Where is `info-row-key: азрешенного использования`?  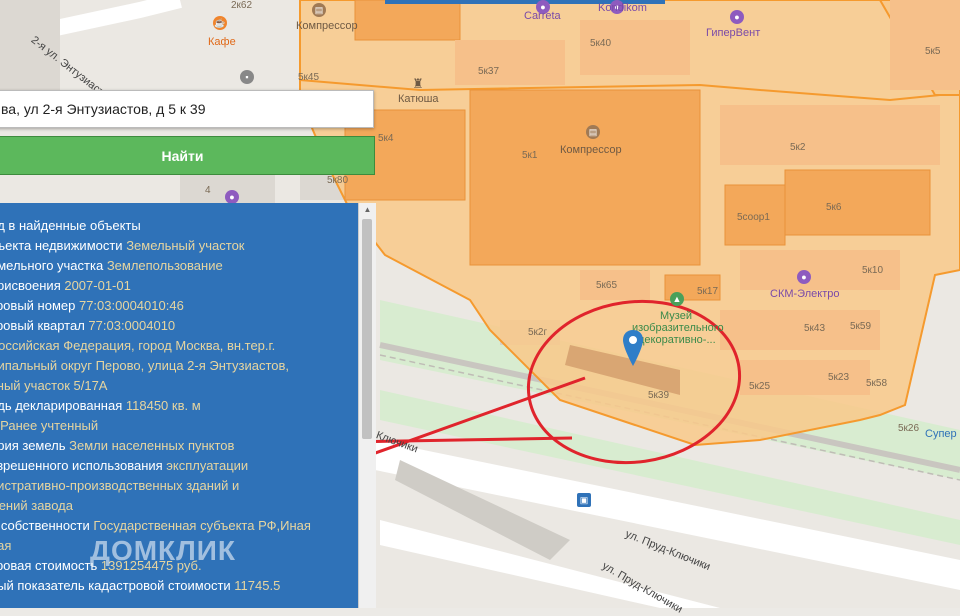 info-row-key: азрешенного использования is located at coordinates (83, 465).